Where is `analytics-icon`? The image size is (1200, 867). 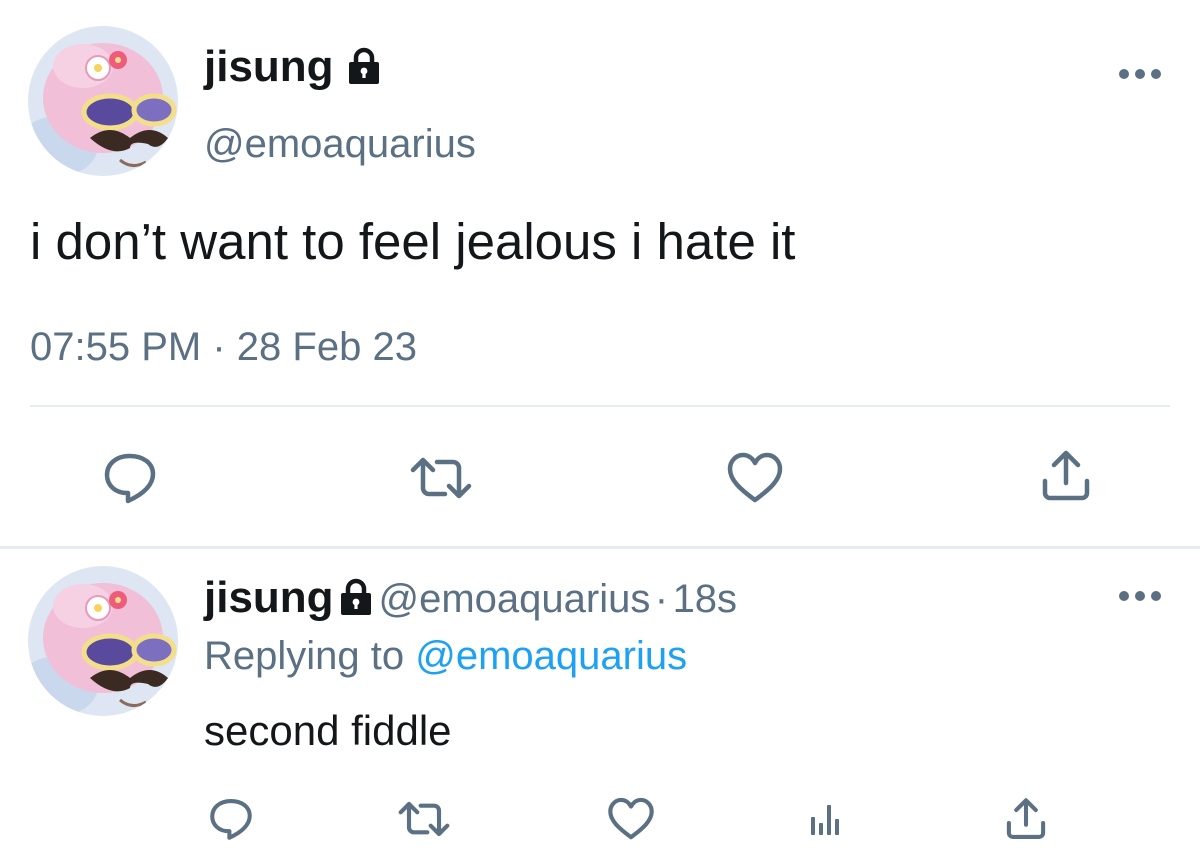 analytics-icon is located at coordinates (825, 820).